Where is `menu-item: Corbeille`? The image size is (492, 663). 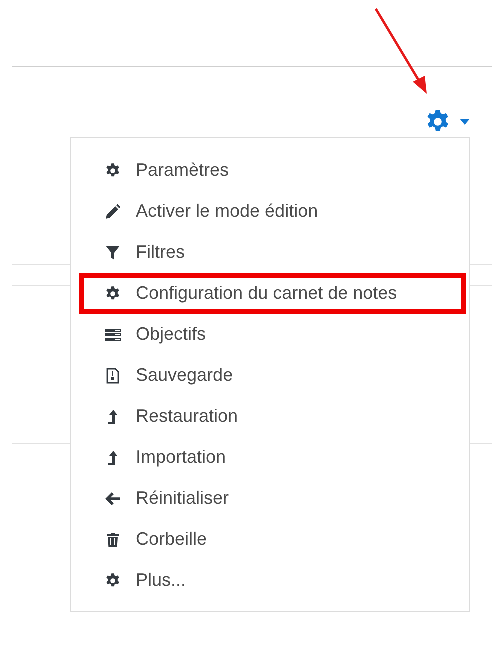
menu-item: Corbeille is located at coordinates (272, 539).